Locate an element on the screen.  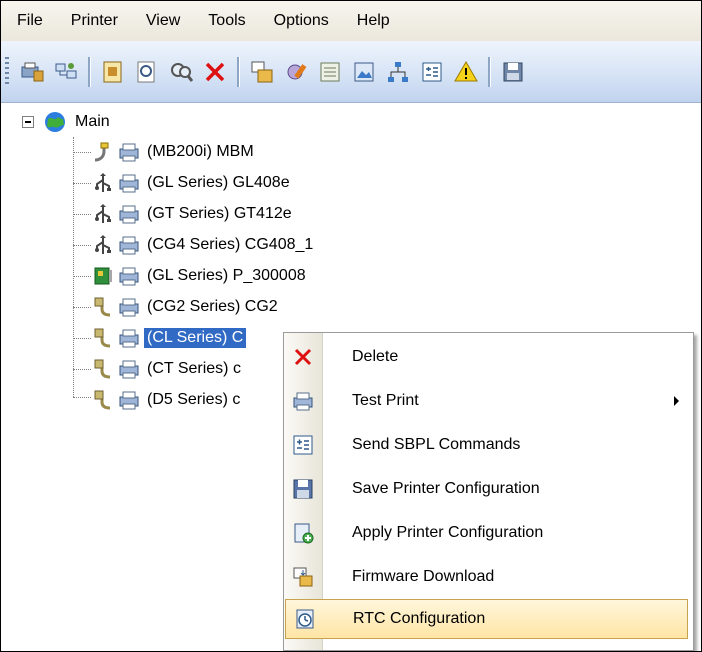
menu-file: File is located at coordinates (29, 21).